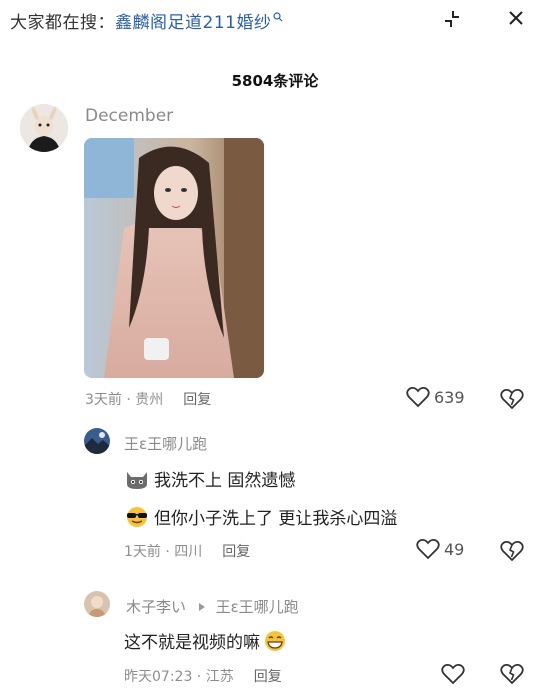  Describe the element at coordinates (449, 397) in the screenshot. I see `like-count: 639` at that location.